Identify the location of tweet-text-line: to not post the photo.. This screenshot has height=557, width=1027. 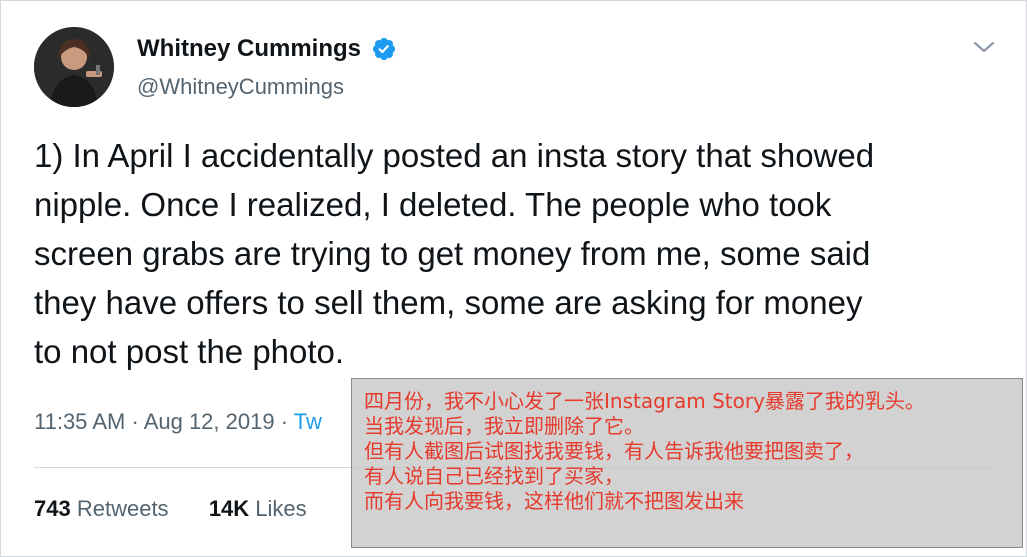
(189, 351).